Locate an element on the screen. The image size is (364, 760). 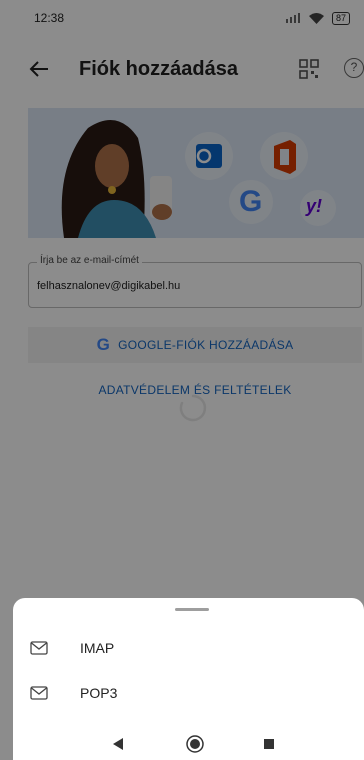
system-nav-bar is located at coordinates (182, 744).